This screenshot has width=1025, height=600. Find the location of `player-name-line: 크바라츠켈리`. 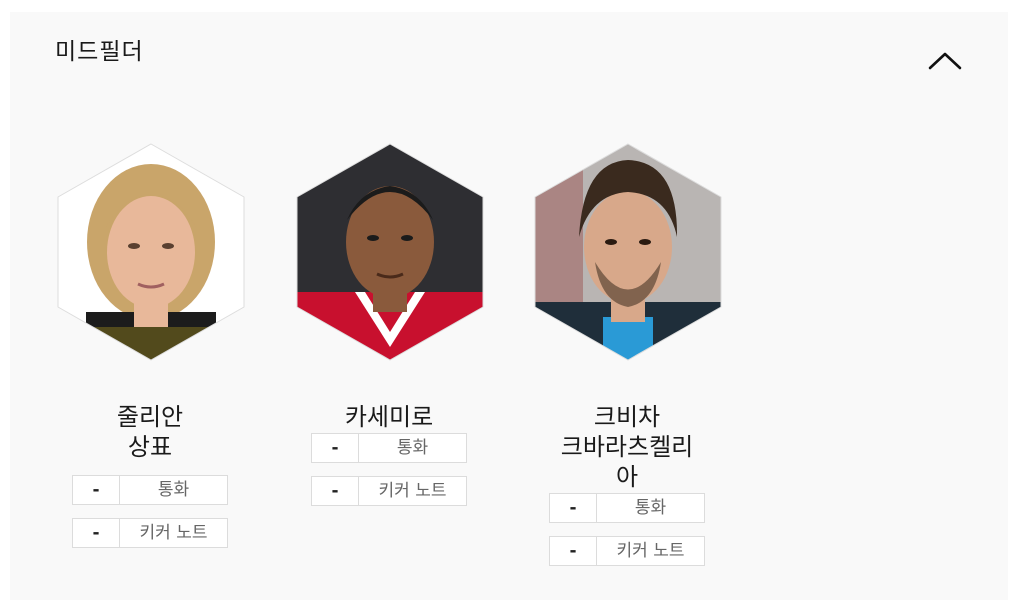

player-name-line: 크바라츠켈리 is located at coordinates (627, 447).